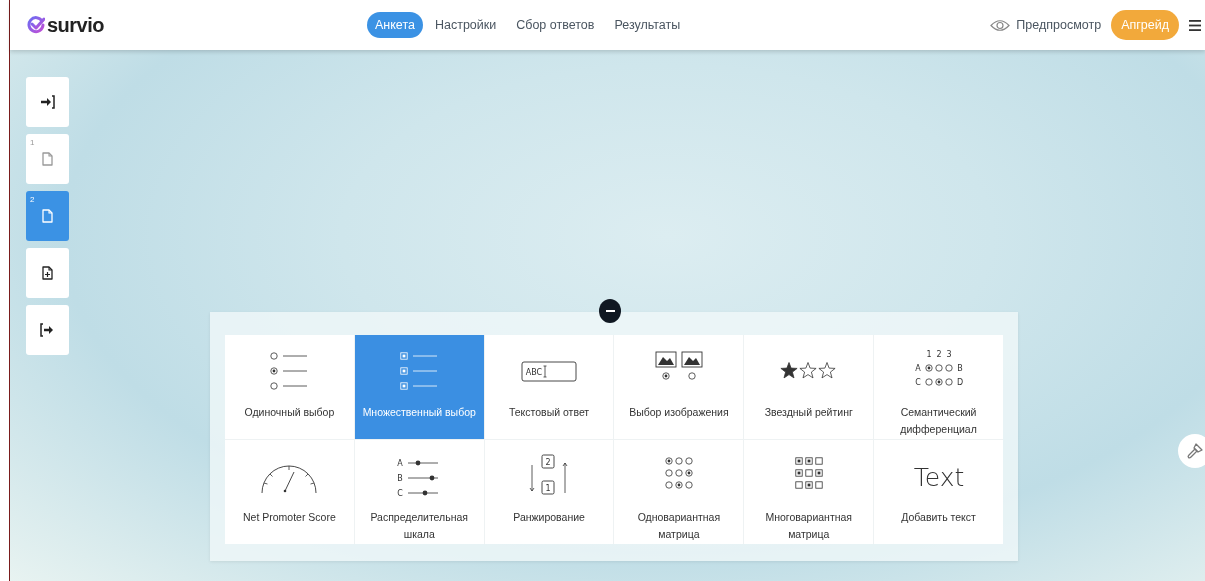 Image resolution: width=1205 pixels, height=581 pixels. What do you see at coordinates (1195, 451) in the screenshot?
I see `paintbrush-icon` at bounding box center [1195, 451].